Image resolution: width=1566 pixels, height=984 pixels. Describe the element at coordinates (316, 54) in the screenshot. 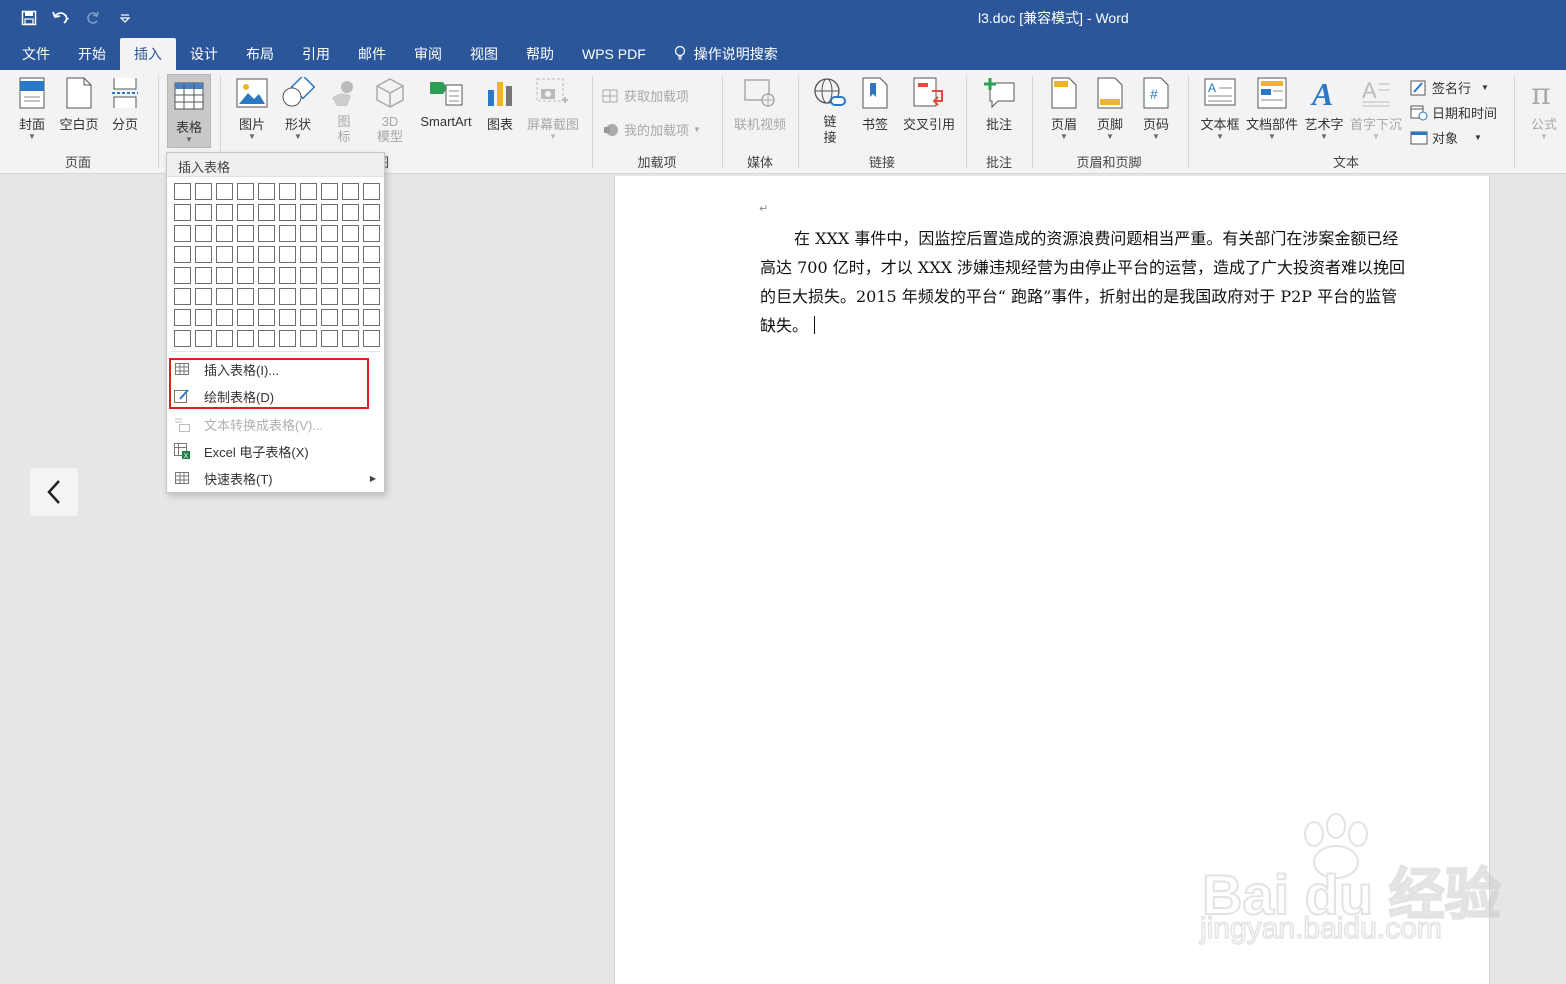

I see `tab-references: 引用` at that location.